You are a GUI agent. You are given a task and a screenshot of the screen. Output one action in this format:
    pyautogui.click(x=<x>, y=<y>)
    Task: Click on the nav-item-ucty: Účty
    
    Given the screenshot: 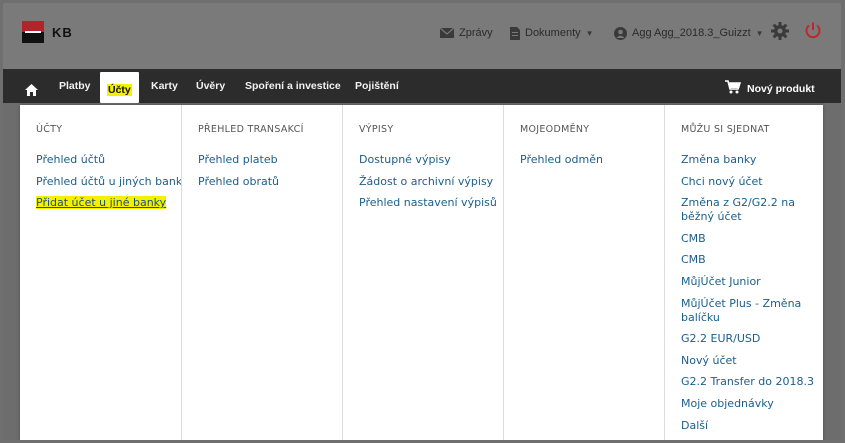 What is the action you would take?
    pyautogui.click(x=119, y=87)
    